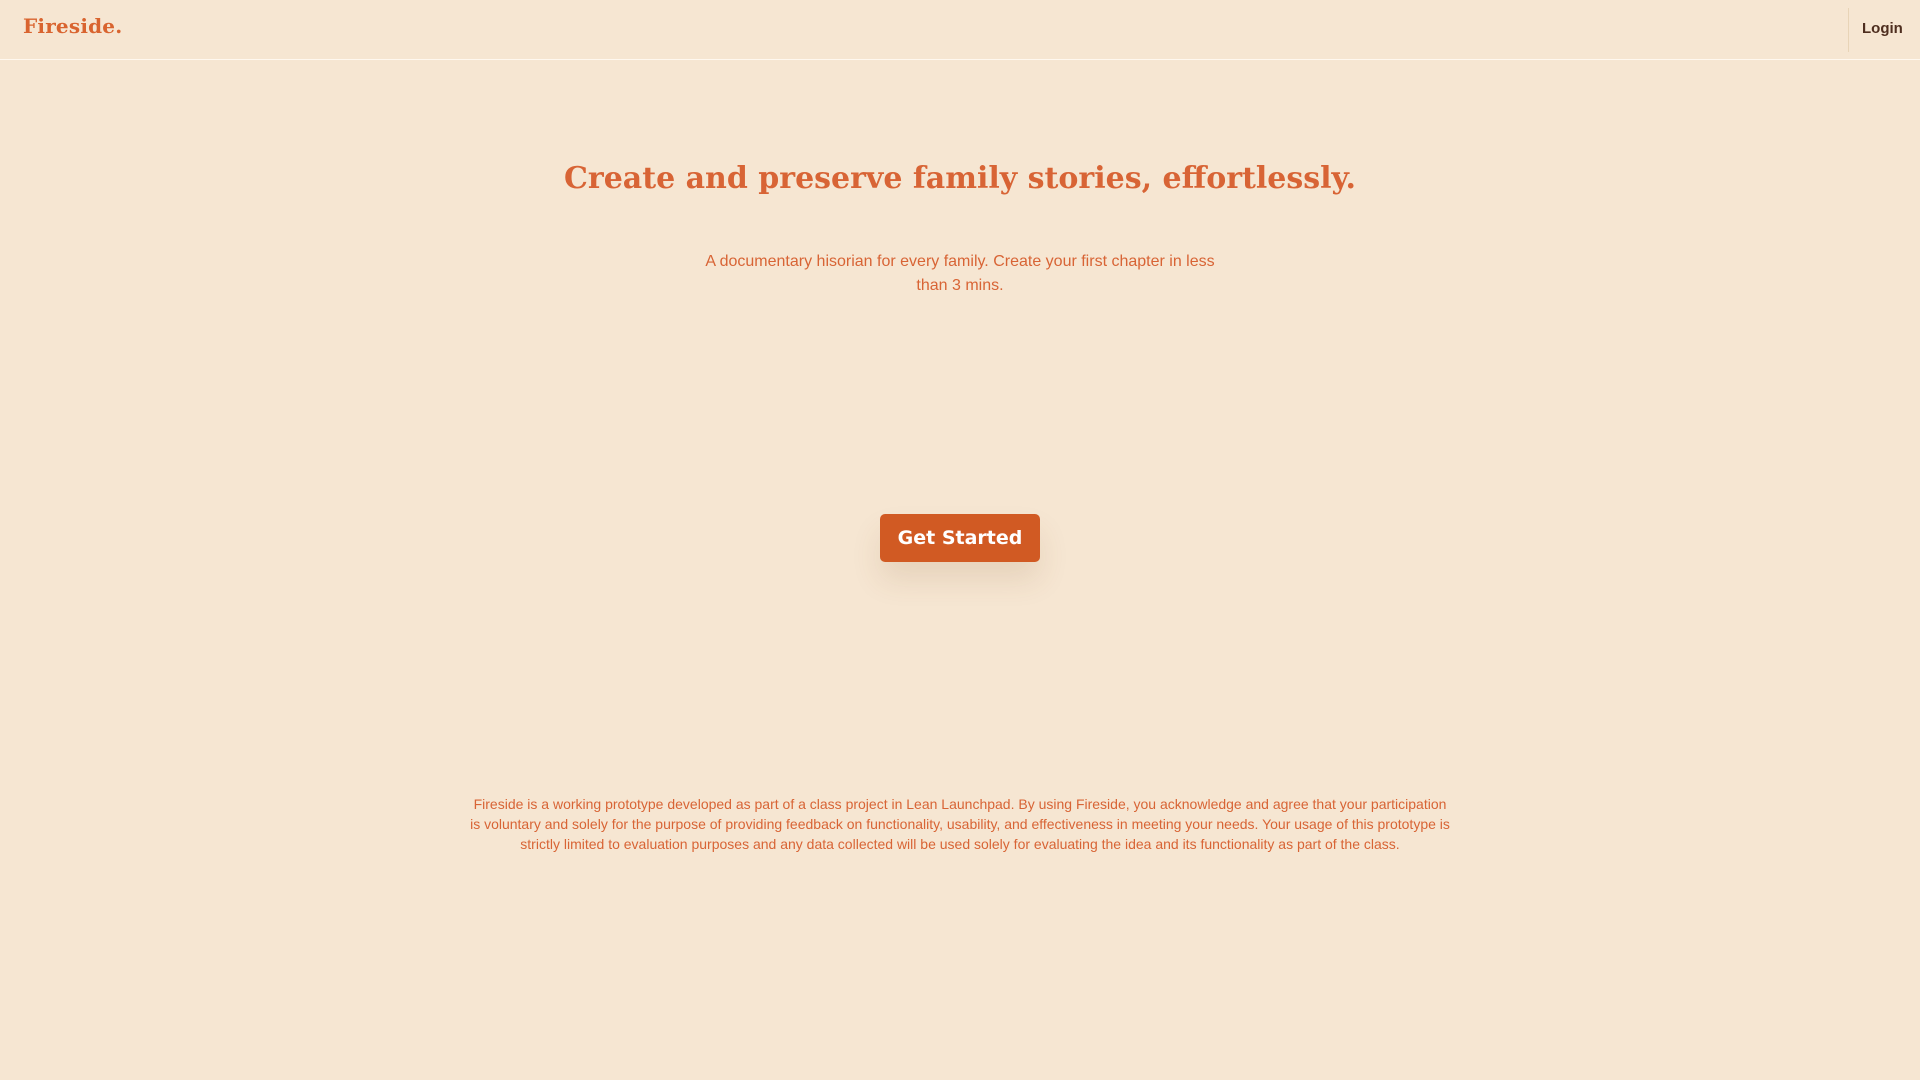  Describe the element at coordinates (72, 26) in the screenshot. I see `fireside-logo: Fireside.` at that location.